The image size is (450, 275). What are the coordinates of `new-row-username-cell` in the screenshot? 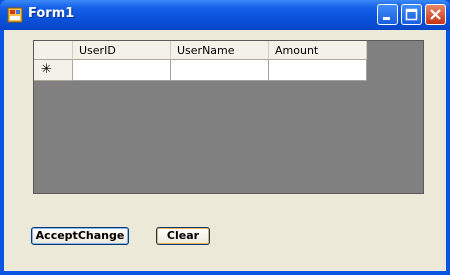 It's located at (220, 70).